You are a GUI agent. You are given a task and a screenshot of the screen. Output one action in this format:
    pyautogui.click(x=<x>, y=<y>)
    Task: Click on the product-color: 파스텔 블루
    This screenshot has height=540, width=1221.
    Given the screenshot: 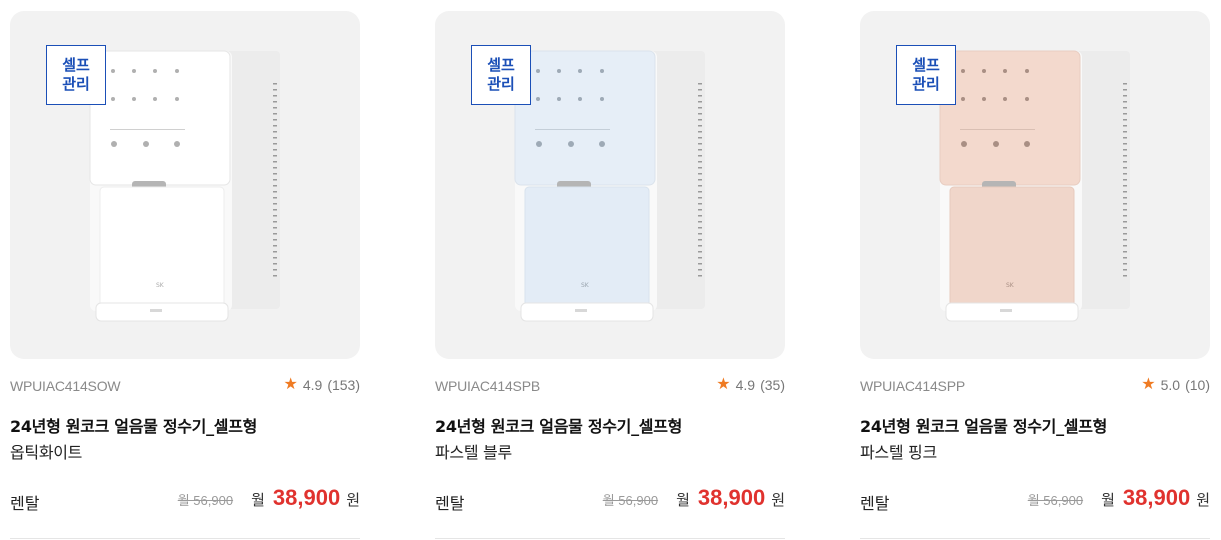 What is the action you would take?
    pyautogui.click(x=473, y=452)
    